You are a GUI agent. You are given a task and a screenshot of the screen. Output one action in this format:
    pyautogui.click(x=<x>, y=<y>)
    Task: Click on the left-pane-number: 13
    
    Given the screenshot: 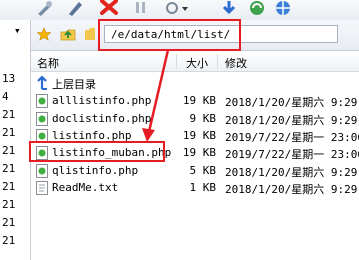 What is the action you would take?
    pyautogui.click(x=9, y=78)
    